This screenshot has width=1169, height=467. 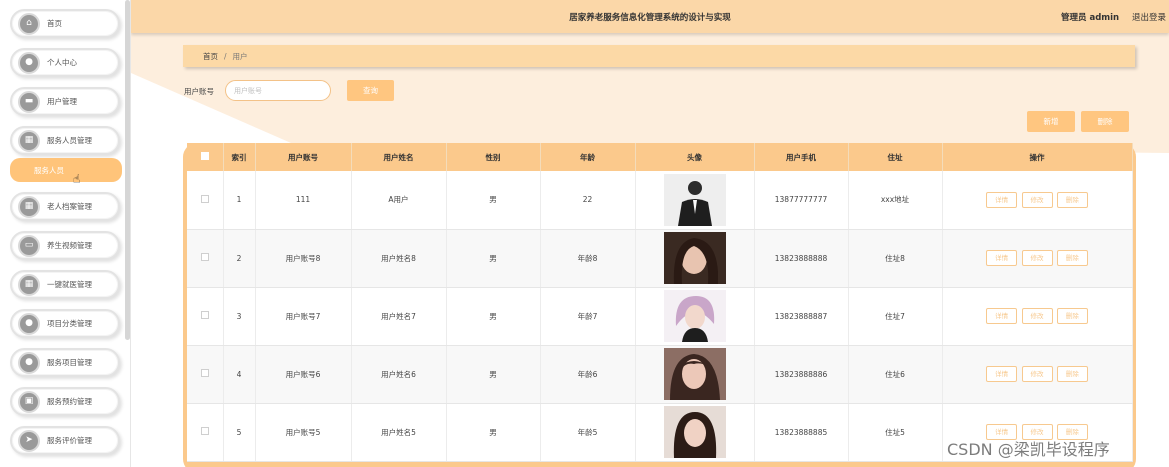 I want to click on column-header: 用户手机, so click(x=801, y=157).